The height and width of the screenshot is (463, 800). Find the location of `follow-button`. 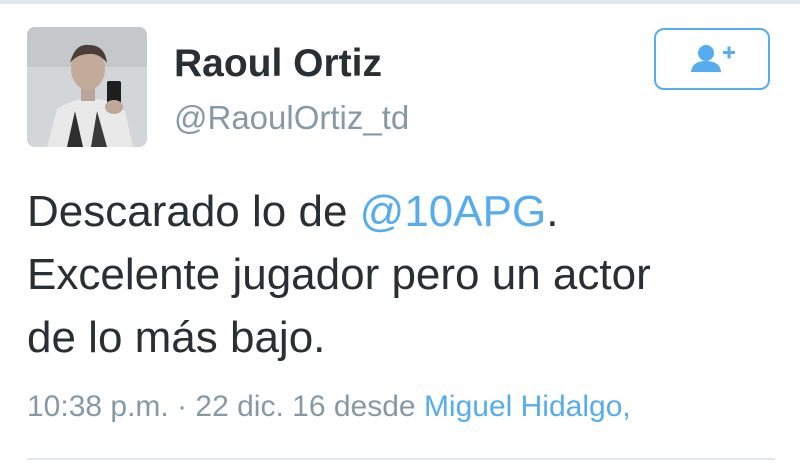

follow-button is located at coordinates (712, 59).